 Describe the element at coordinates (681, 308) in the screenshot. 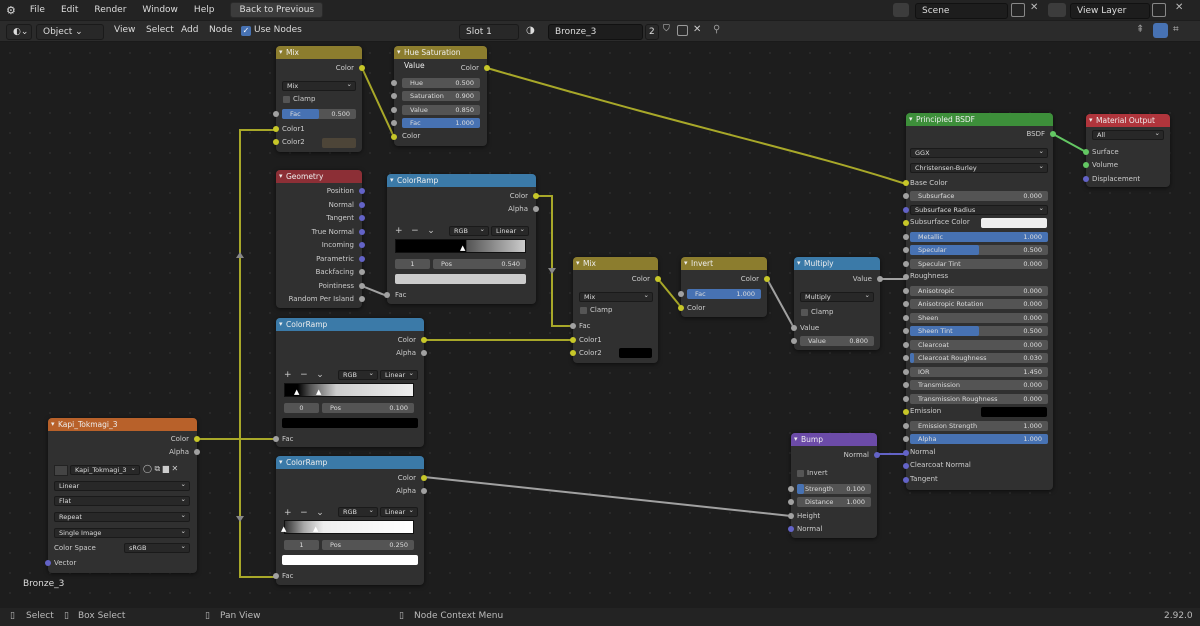

I see `color-input-socket` at that location.